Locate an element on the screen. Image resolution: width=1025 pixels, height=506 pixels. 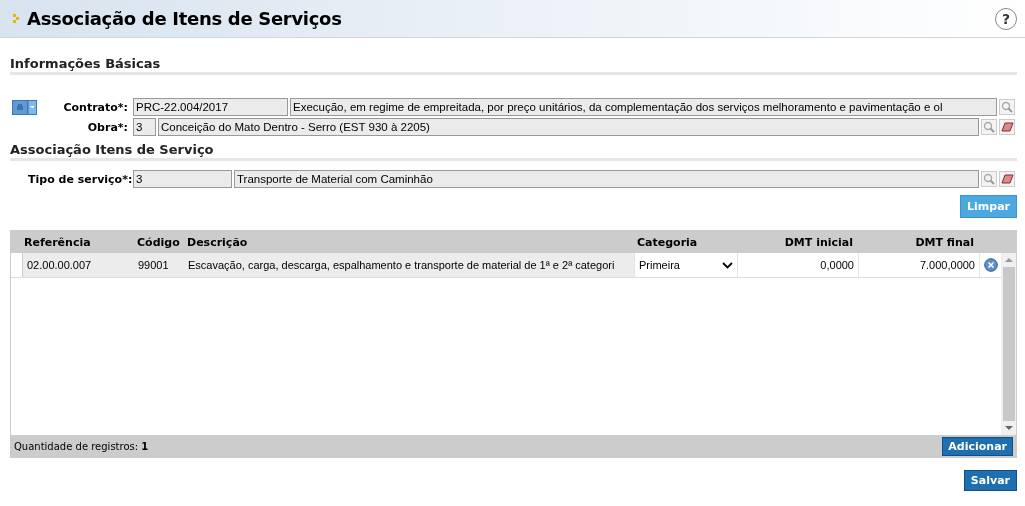
table-cell-text: 02.00.00.007 is located at coordinates (59, 265).